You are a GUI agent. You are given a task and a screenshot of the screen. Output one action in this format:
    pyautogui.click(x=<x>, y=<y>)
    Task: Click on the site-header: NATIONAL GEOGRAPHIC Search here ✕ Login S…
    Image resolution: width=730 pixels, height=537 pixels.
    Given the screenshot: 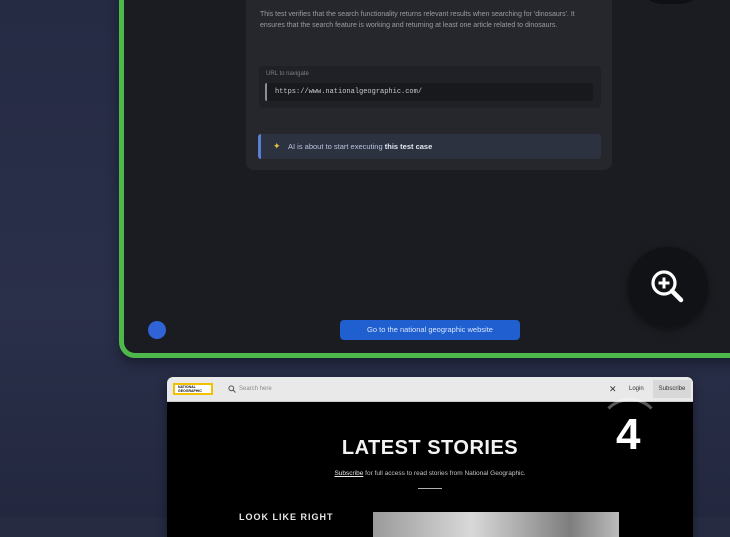 What is the action you would take?
    pyautogui.click(x=430, y=389)
    